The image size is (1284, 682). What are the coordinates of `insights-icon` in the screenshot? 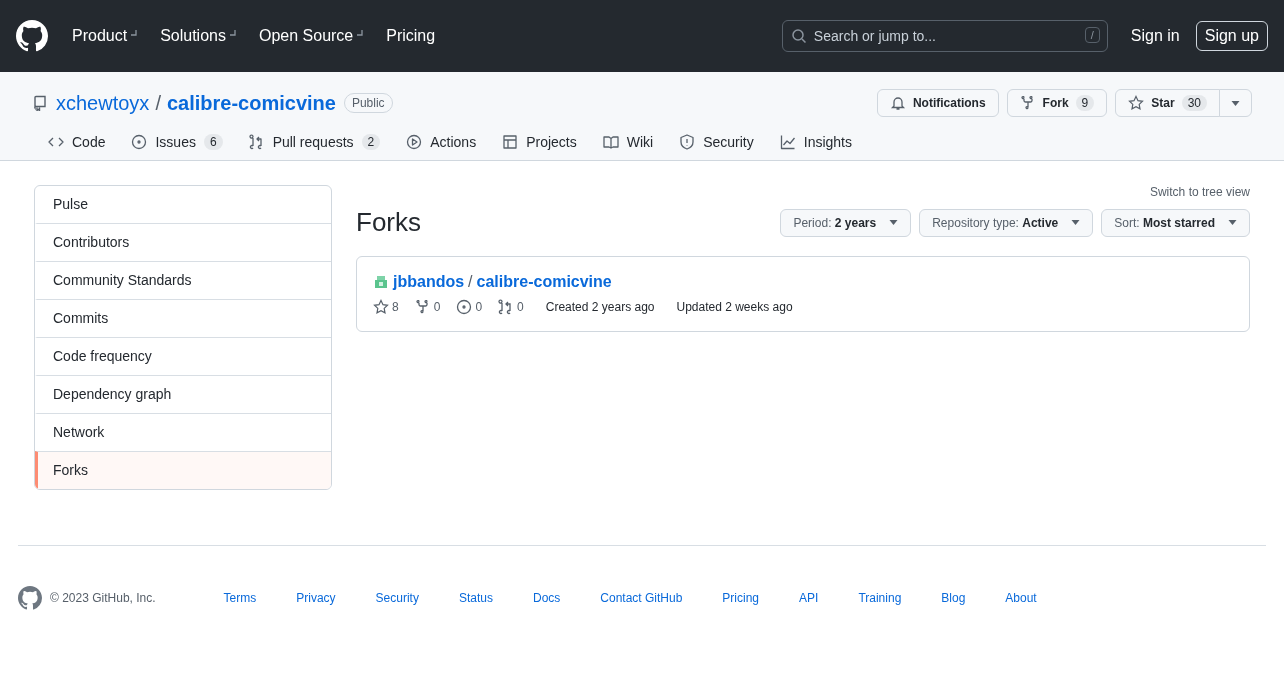 It's located at (787, 142).